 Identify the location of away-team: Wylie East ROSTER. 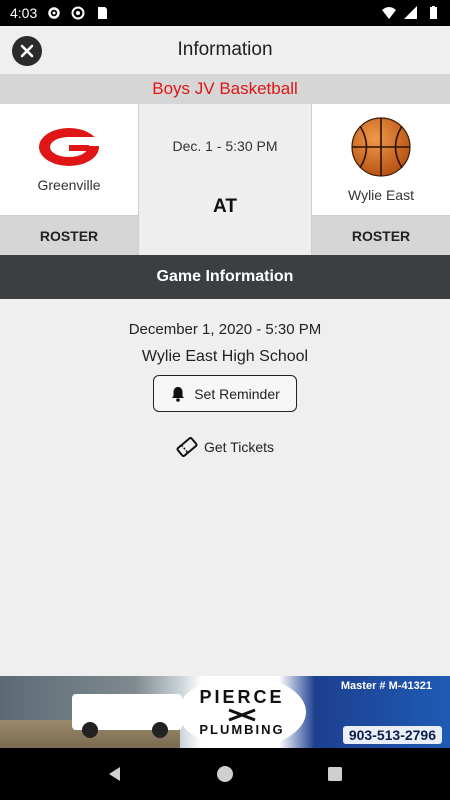
(381, 179).